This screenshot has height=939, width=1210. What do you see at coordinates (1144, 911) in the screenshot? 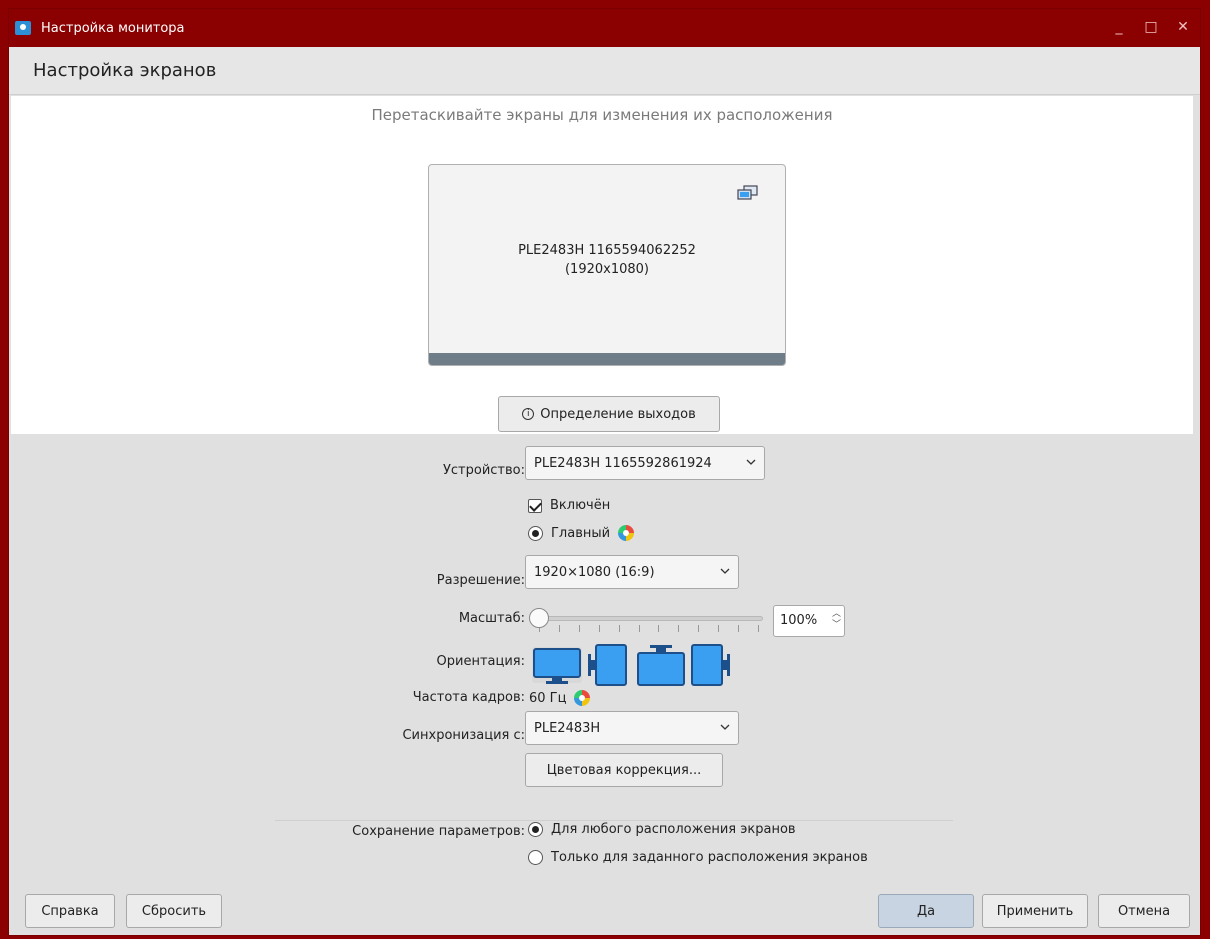
I see `cancel-button: Отмена` at bounding box center [1144, 911].